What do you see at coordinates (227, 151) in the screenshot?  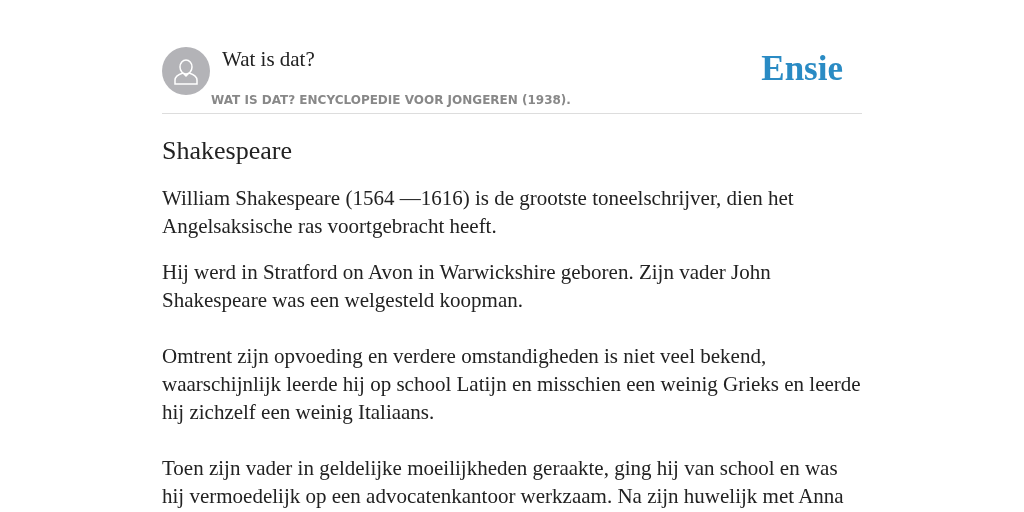 I see `article-heading: Shakespeare` at bounding box center [227, 151].